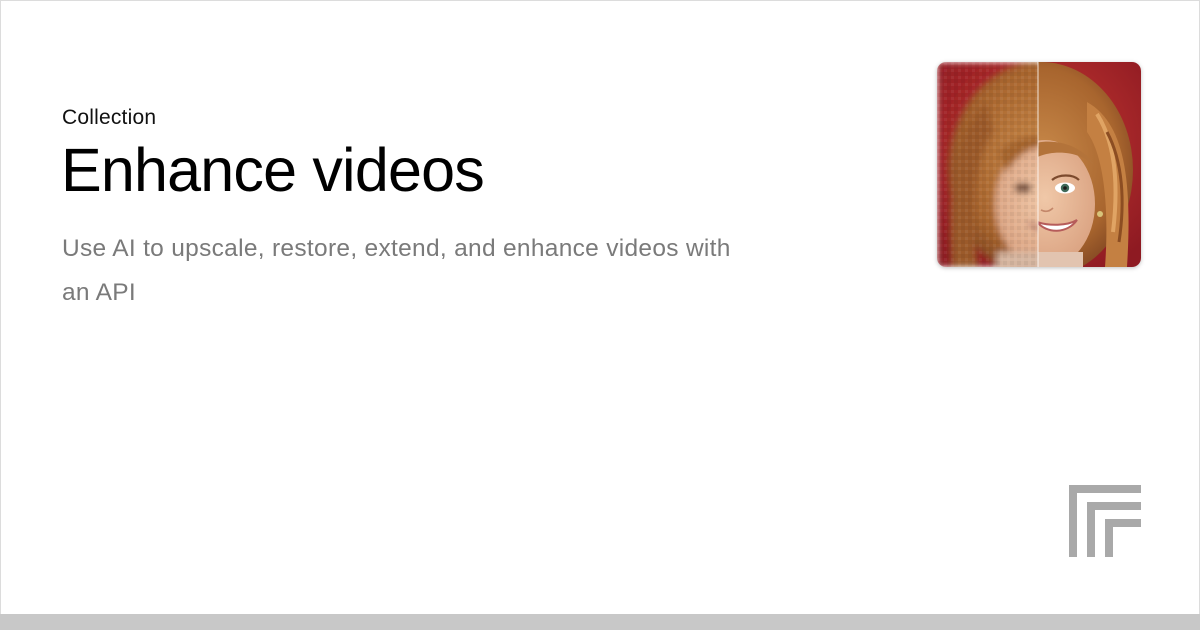  I want to click on bottom-bar, so click(600, 622).